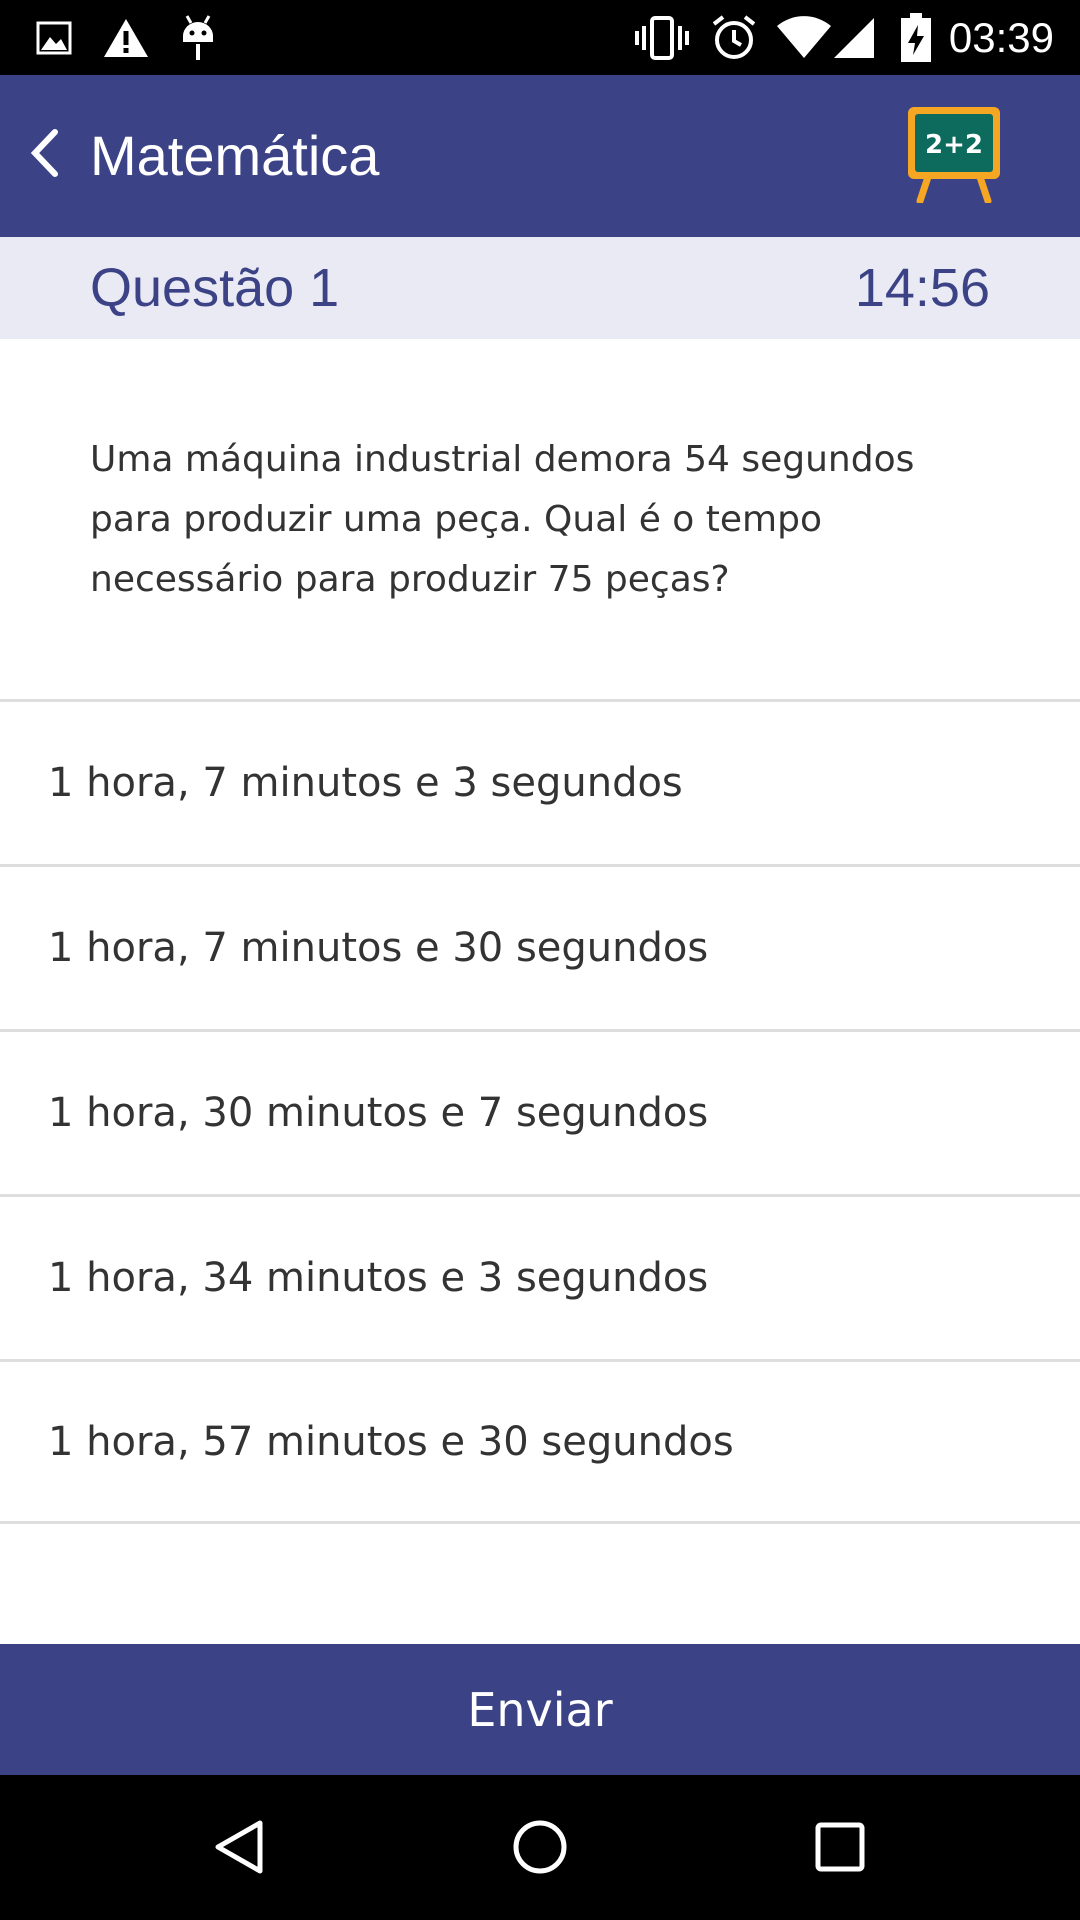  Describe the element at coordinates (854, 37) in the screenshot. I see `signal-icon` at that location.